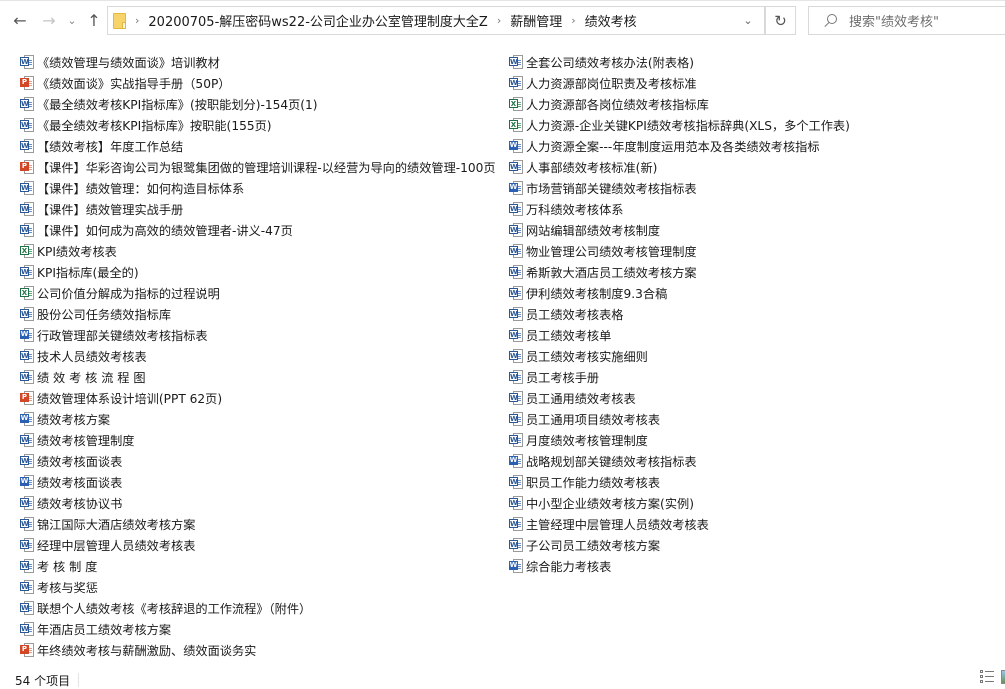 The width and height of the screenshot is (1005, 689). What do you see at coordinates (679, 544) in the screenshot?
I see `file-item: W 子公司员工绩效考核方案` at bounding box center [679, 544].